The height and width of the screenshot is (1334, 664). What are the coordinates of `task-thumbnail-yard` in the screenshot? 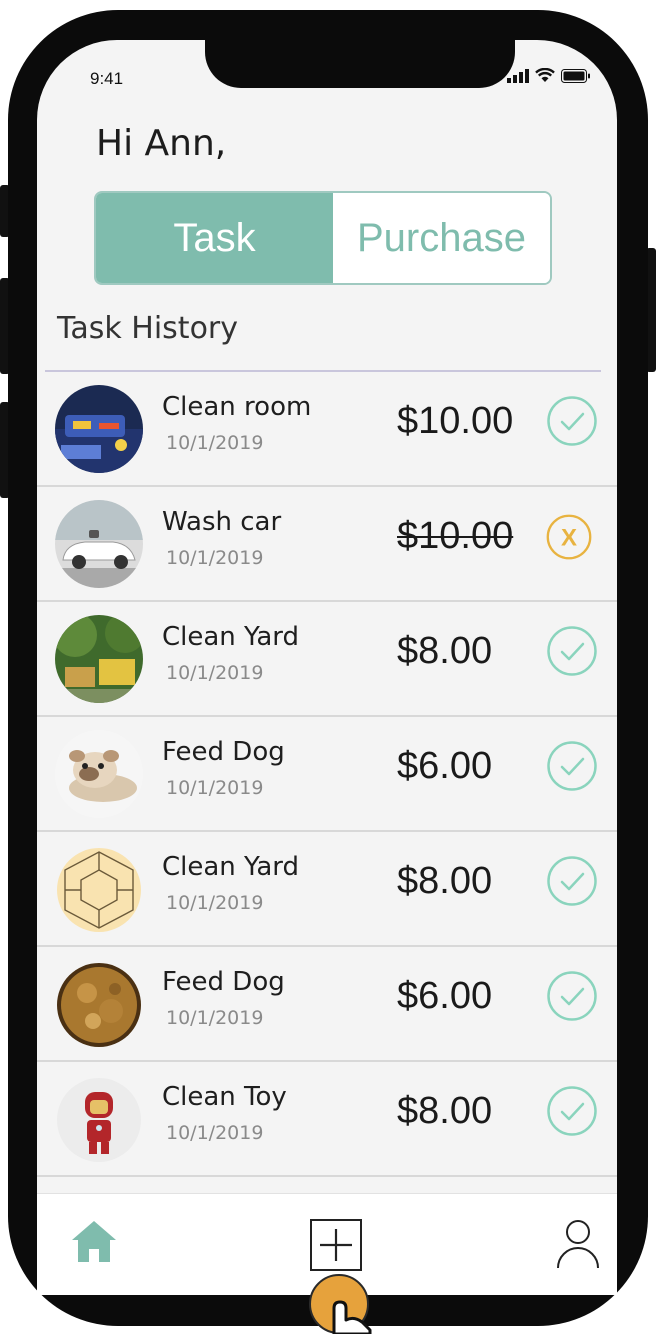 It's located at (99, 659).